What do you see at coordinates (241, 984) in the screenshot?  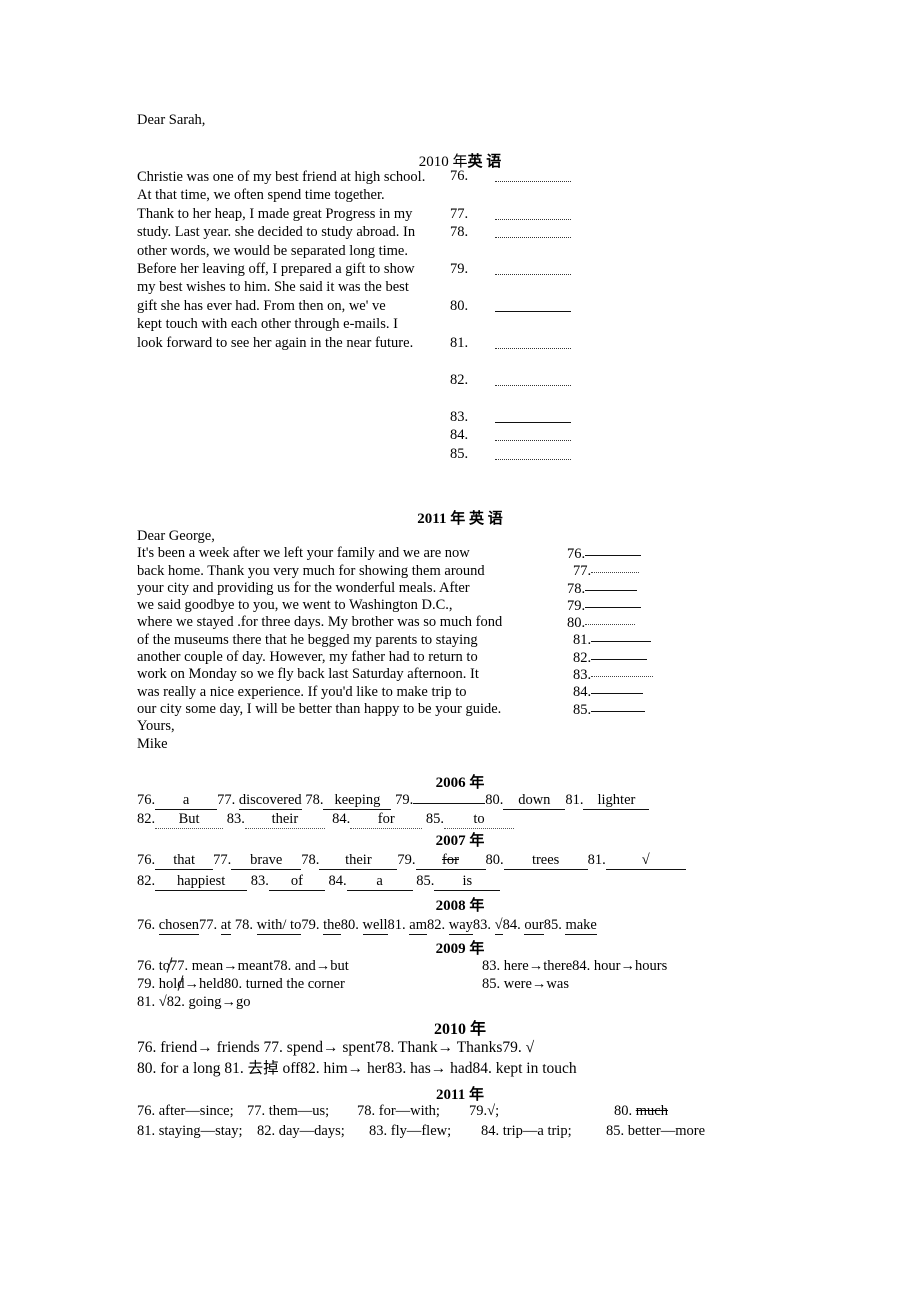 I see `answer-key-row-2009-left-2: 79. hold→held80. turned the corner` at bounding box center [241, 984].